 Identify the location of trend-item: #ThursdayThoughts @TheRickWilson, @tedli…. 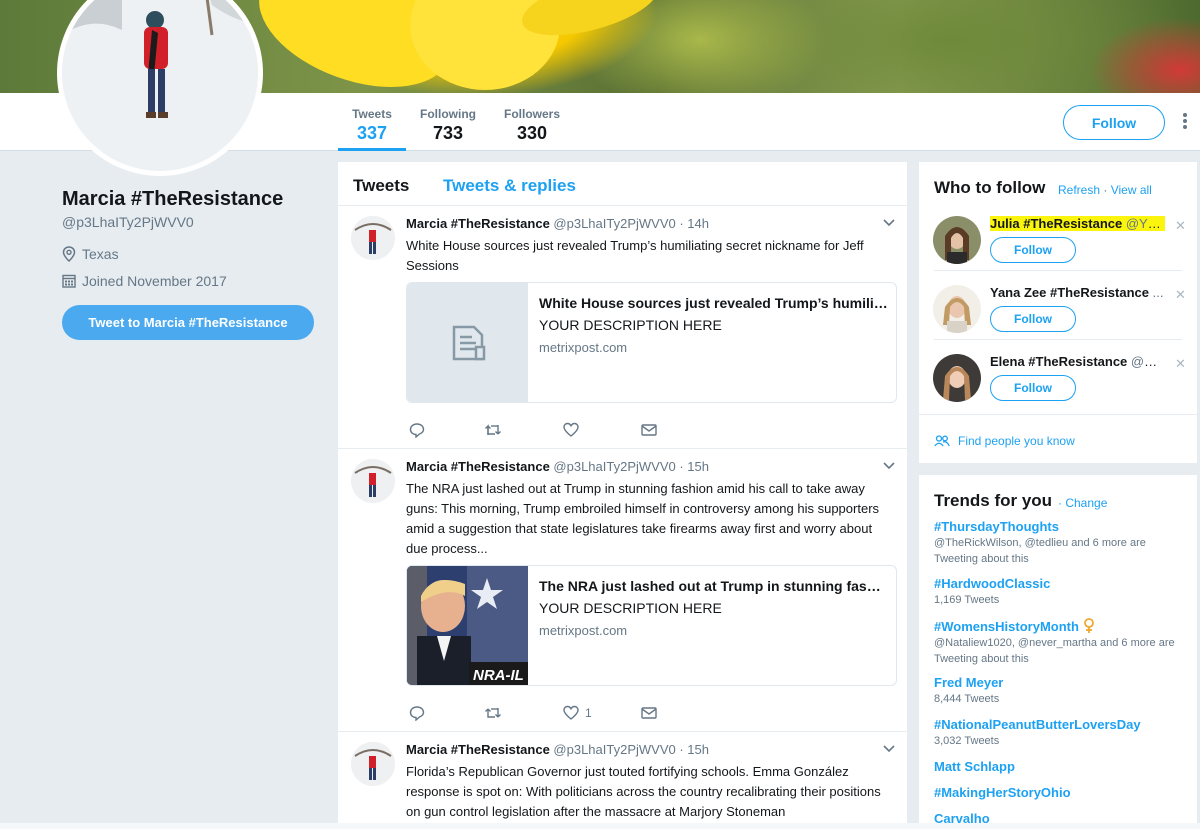
(1061, 543).